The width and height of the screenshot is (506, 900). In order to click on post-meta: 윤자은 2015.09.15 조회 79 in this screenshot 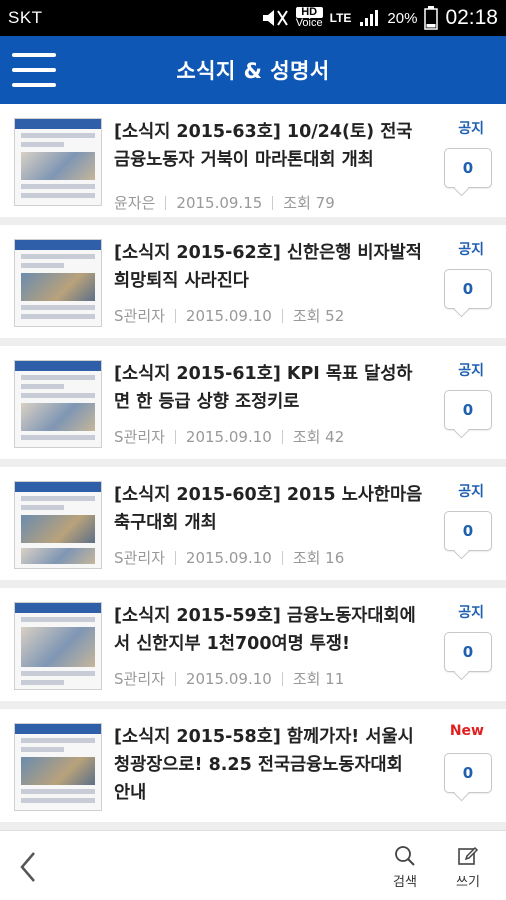, I will do `click(224, 202)`.